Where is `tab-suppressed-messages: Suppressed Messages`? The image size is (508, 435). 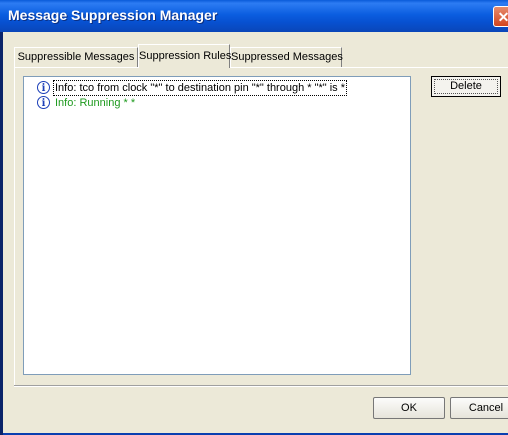
tab-suppressed-messages: Suppressed Messages is located at coordinates (286, 57).